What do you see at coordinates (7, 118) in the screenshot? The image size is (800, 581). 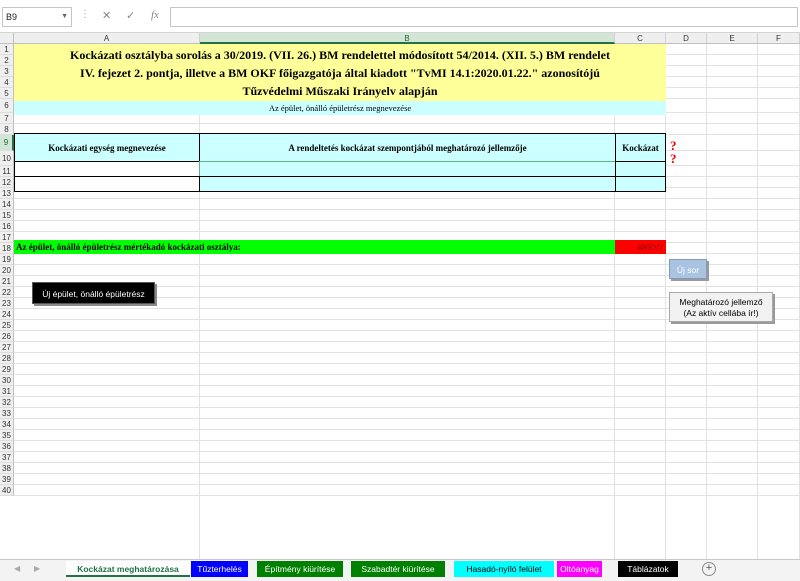 I see `row-header-7: 7` at bounding box center [7, 118].